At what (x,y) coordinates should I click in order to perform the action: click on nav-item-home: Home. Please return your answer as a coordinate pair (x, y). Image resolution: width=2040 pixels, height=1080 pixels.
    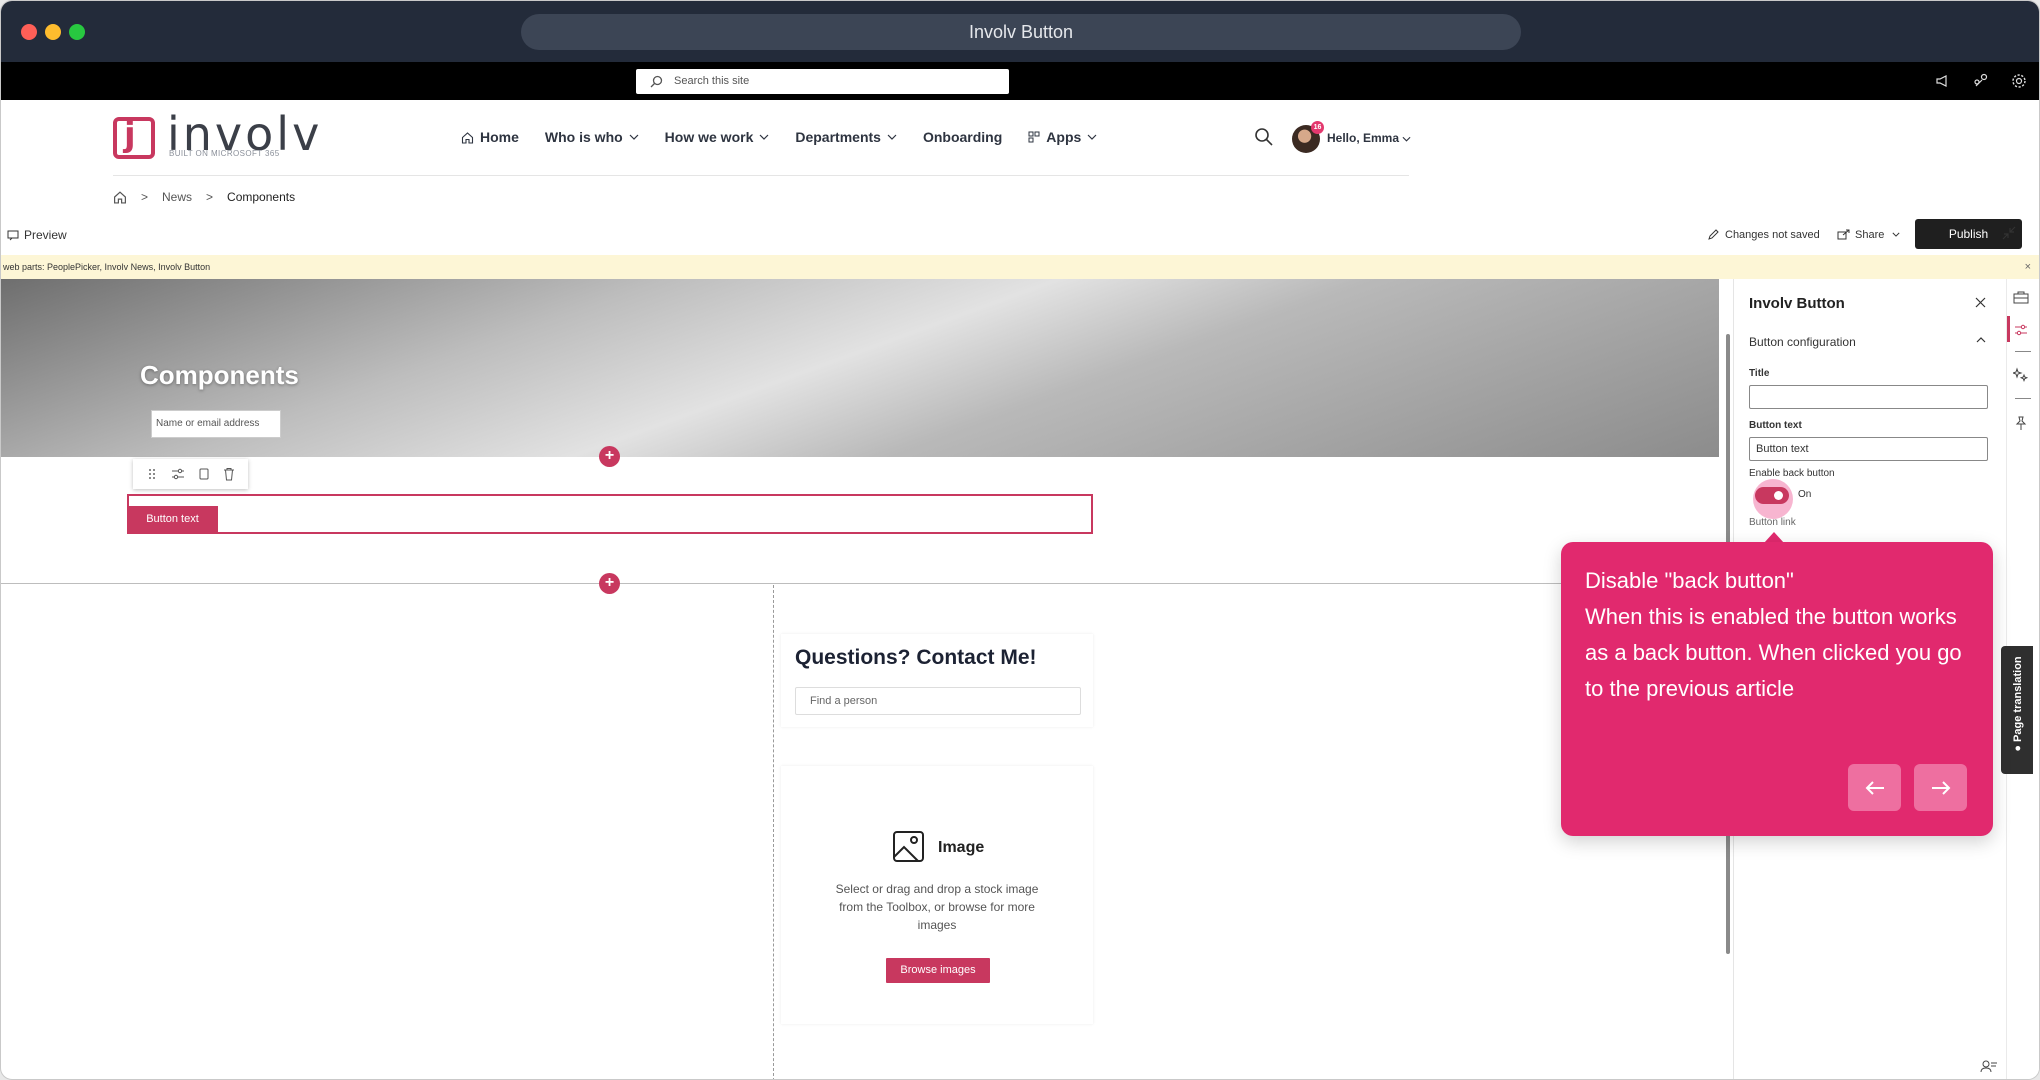
    Looking at the image, I should click on (490, 137).